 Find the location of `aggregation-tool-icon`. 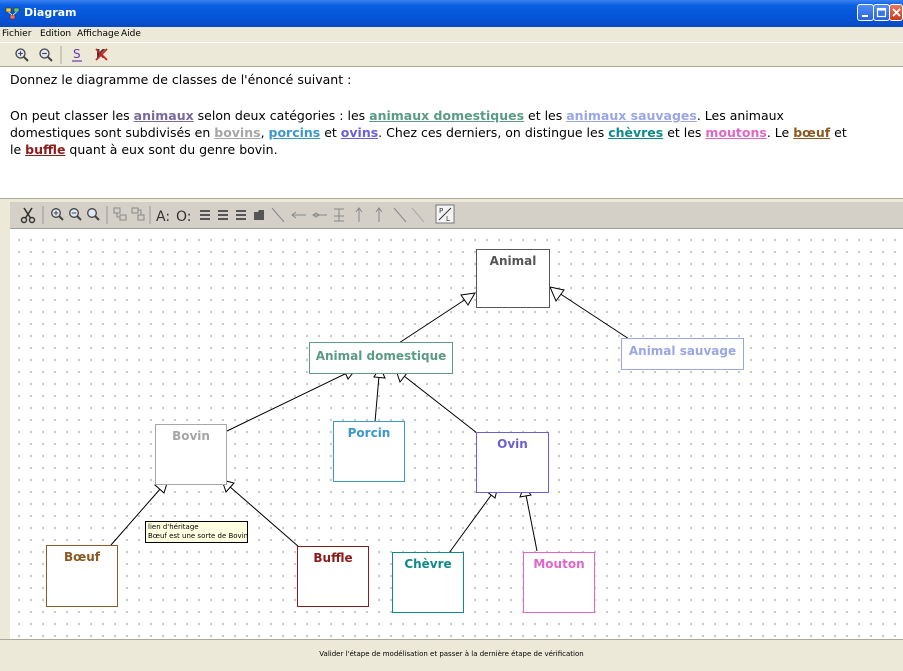

aggregation-tool-icon is located at coordinates (319, 215).